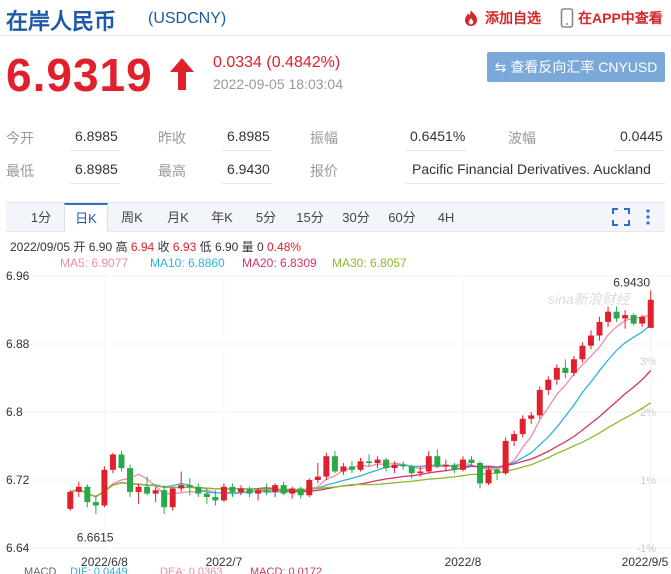 This screenshot has width=671, height=574. Describe the element at coordinates (260, 247) in the screenshot. I see `info-vol: 0` at that location.